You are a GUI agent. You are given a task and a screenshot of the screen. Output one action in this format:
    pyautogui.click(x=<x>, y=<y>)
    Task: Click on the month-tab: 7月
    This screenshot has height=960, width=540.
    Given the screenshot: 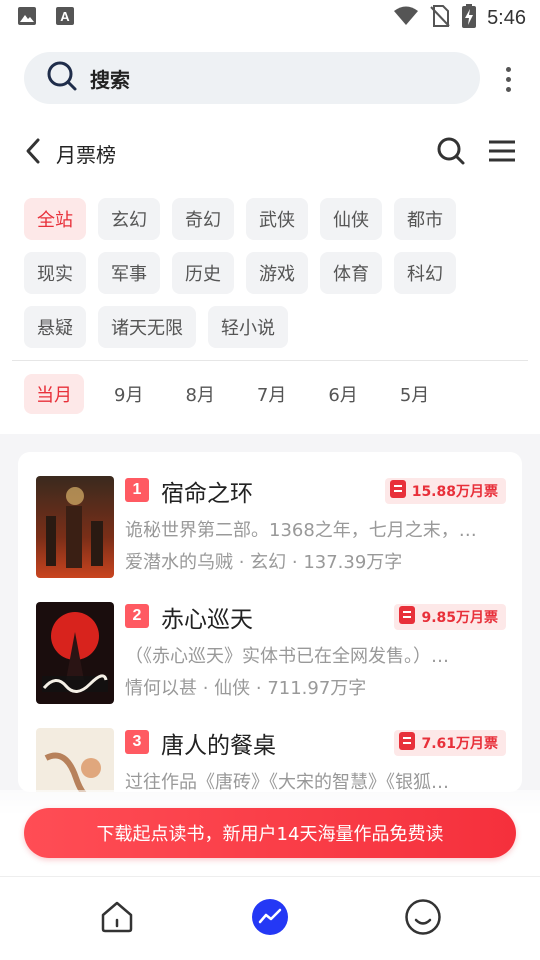 What is the action you would take?
    pyautogui.click(x=271, y=394)
    